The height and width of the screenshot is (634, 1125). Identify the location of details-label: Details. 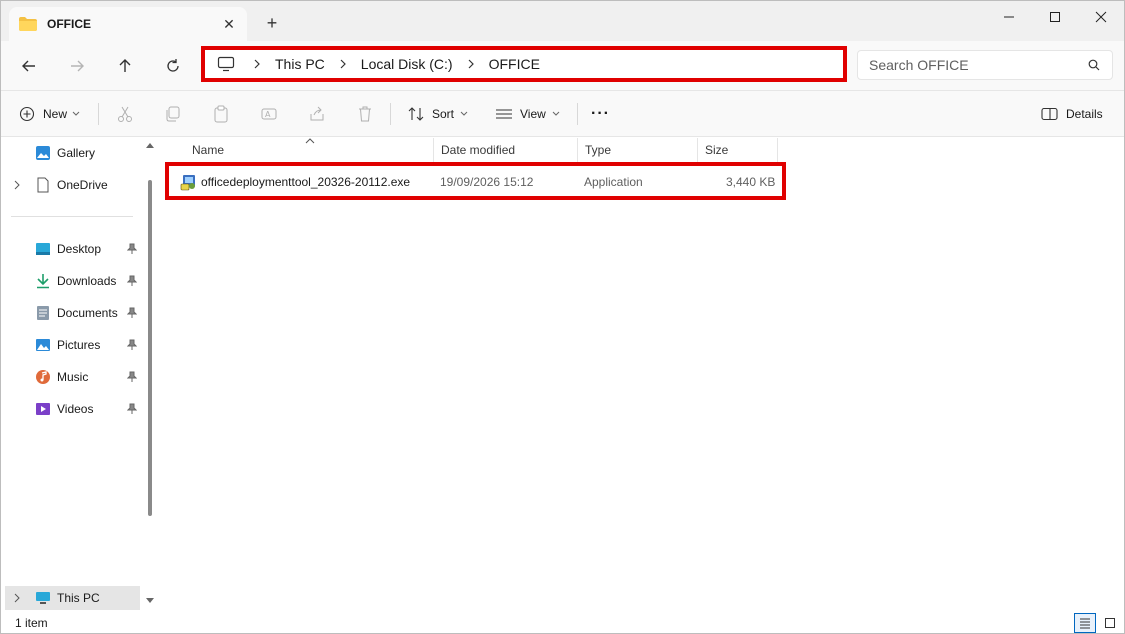
(1084, 114).